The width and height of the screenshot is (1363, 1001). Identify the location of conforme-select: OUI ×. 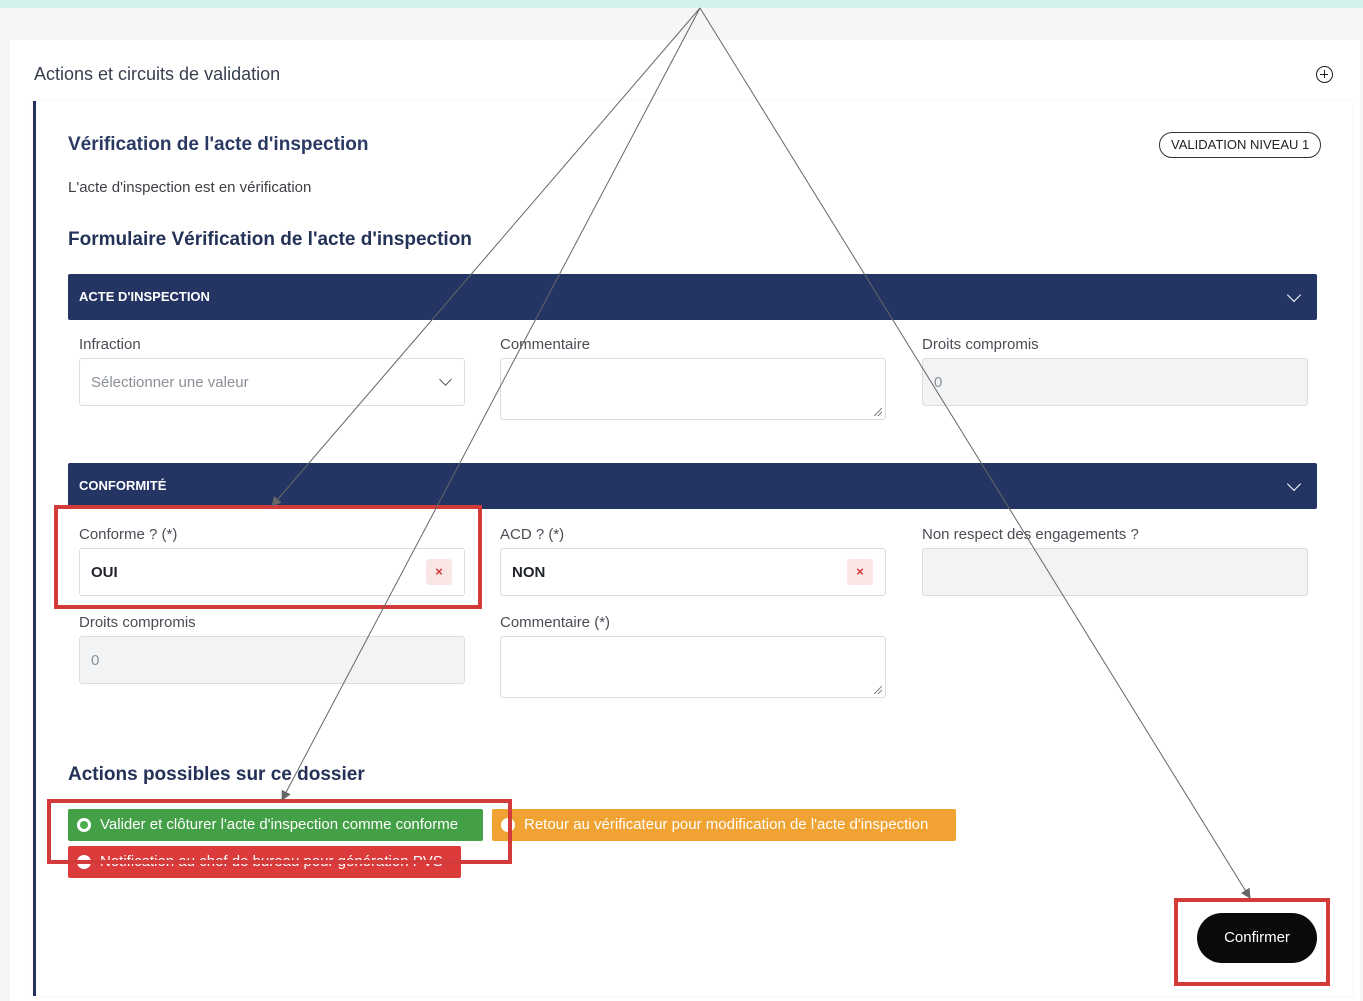
(272, 572).